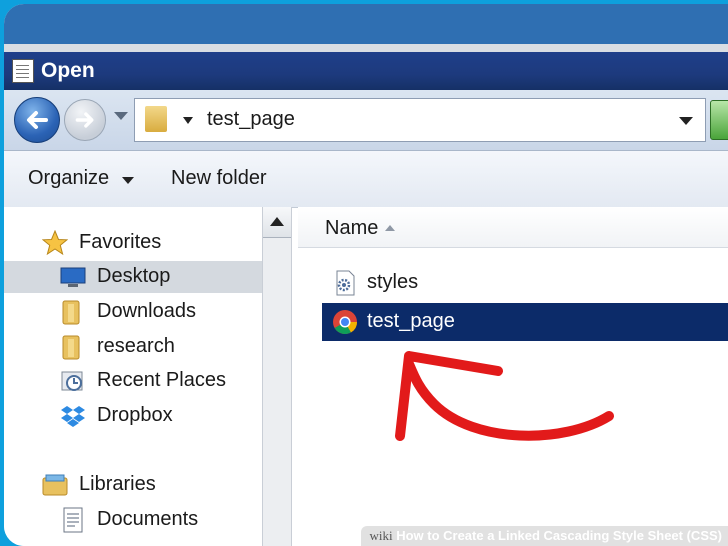  What do you see at coordinates (504, 396) in the screenshot?
I see `red-arrow-annotation` at bounding box center [504, 396].